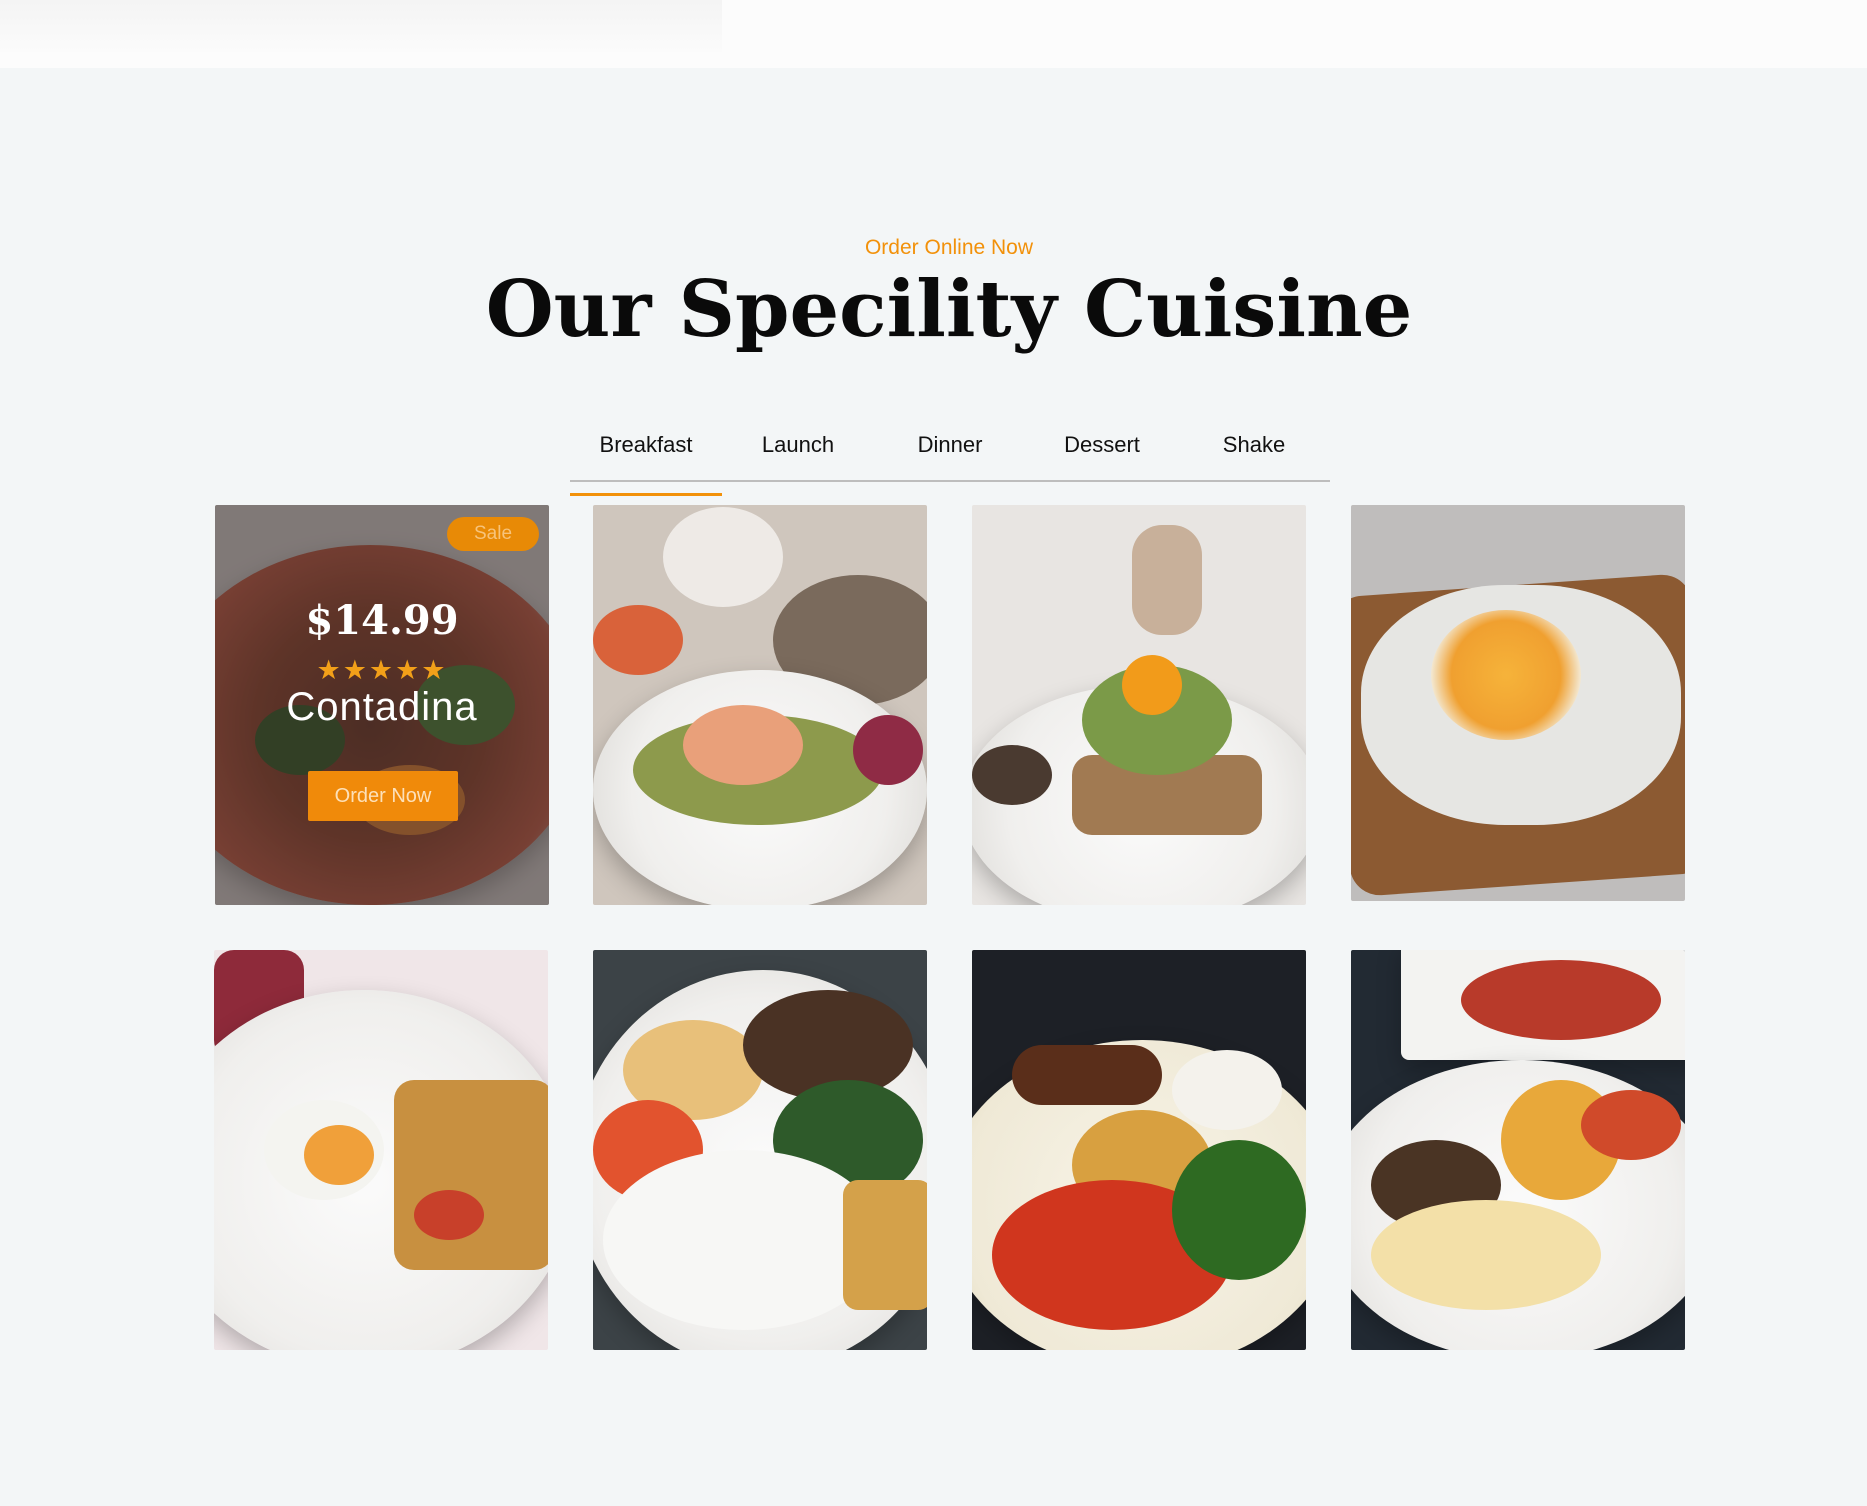 This screenshot has width=1867, height=1506. What do you see at coordinates (1102, 453) in the screenshot?
I see `tab-dessert: Dessert` at bounding box center [1102, 453].